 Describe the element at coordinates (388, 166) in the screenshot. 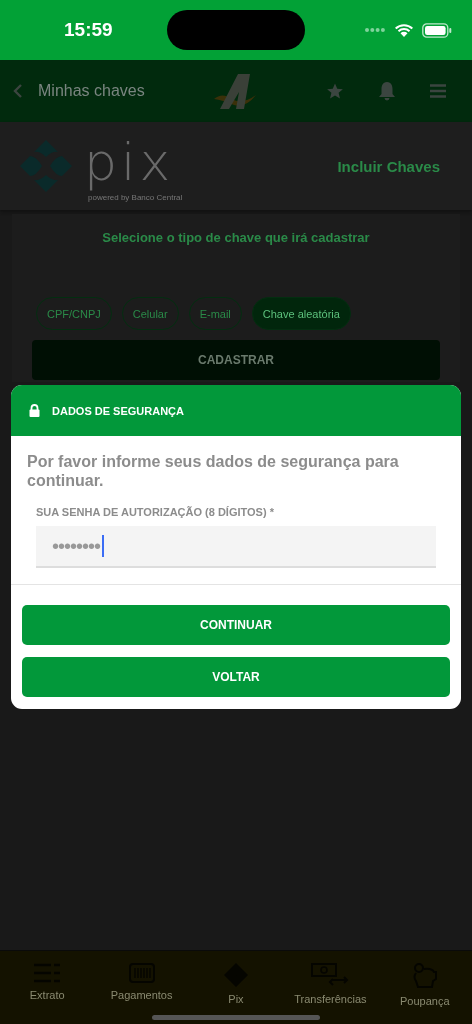

I see `section-heading: Incluir Chaves` at that location.